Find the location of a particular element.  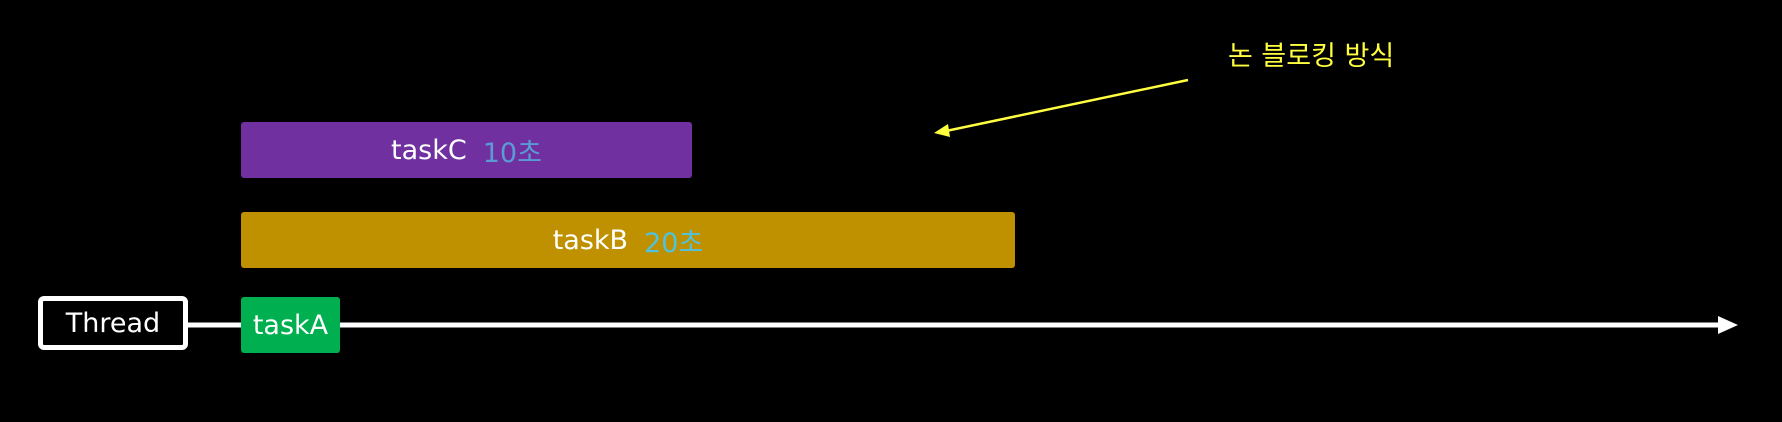

task-c-bar: taskC 10초 is located at coordinates (466, 150).